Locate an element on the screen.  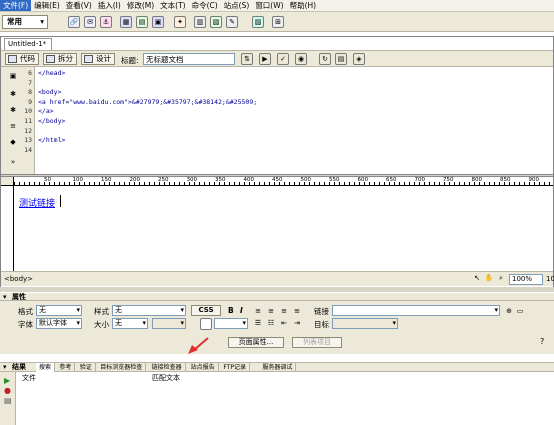
named-anchor-icon: ⚓ is located at coordinates (106, 22).